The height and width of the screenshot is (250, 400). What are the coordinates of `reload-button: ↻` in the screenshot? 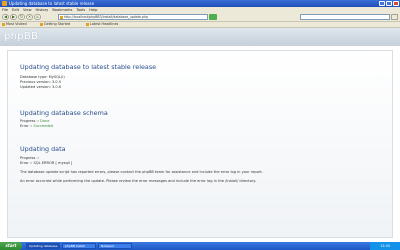 It's located at (21, 17).